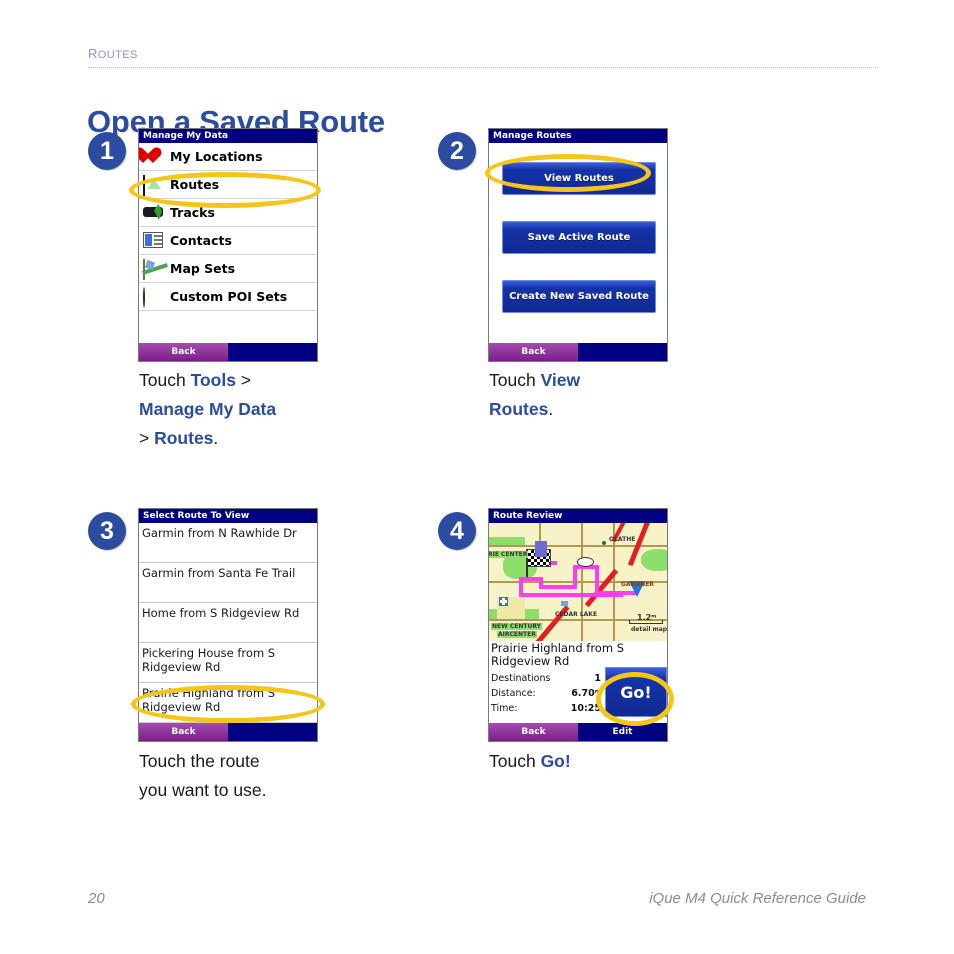 The image size is (954, 954). I want to click on list-item: Map Sets, so click(228, 269).